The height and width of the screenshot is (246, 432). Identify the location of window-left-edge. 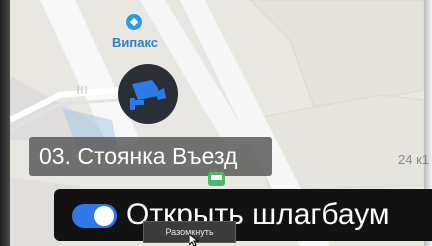
(5, 123).